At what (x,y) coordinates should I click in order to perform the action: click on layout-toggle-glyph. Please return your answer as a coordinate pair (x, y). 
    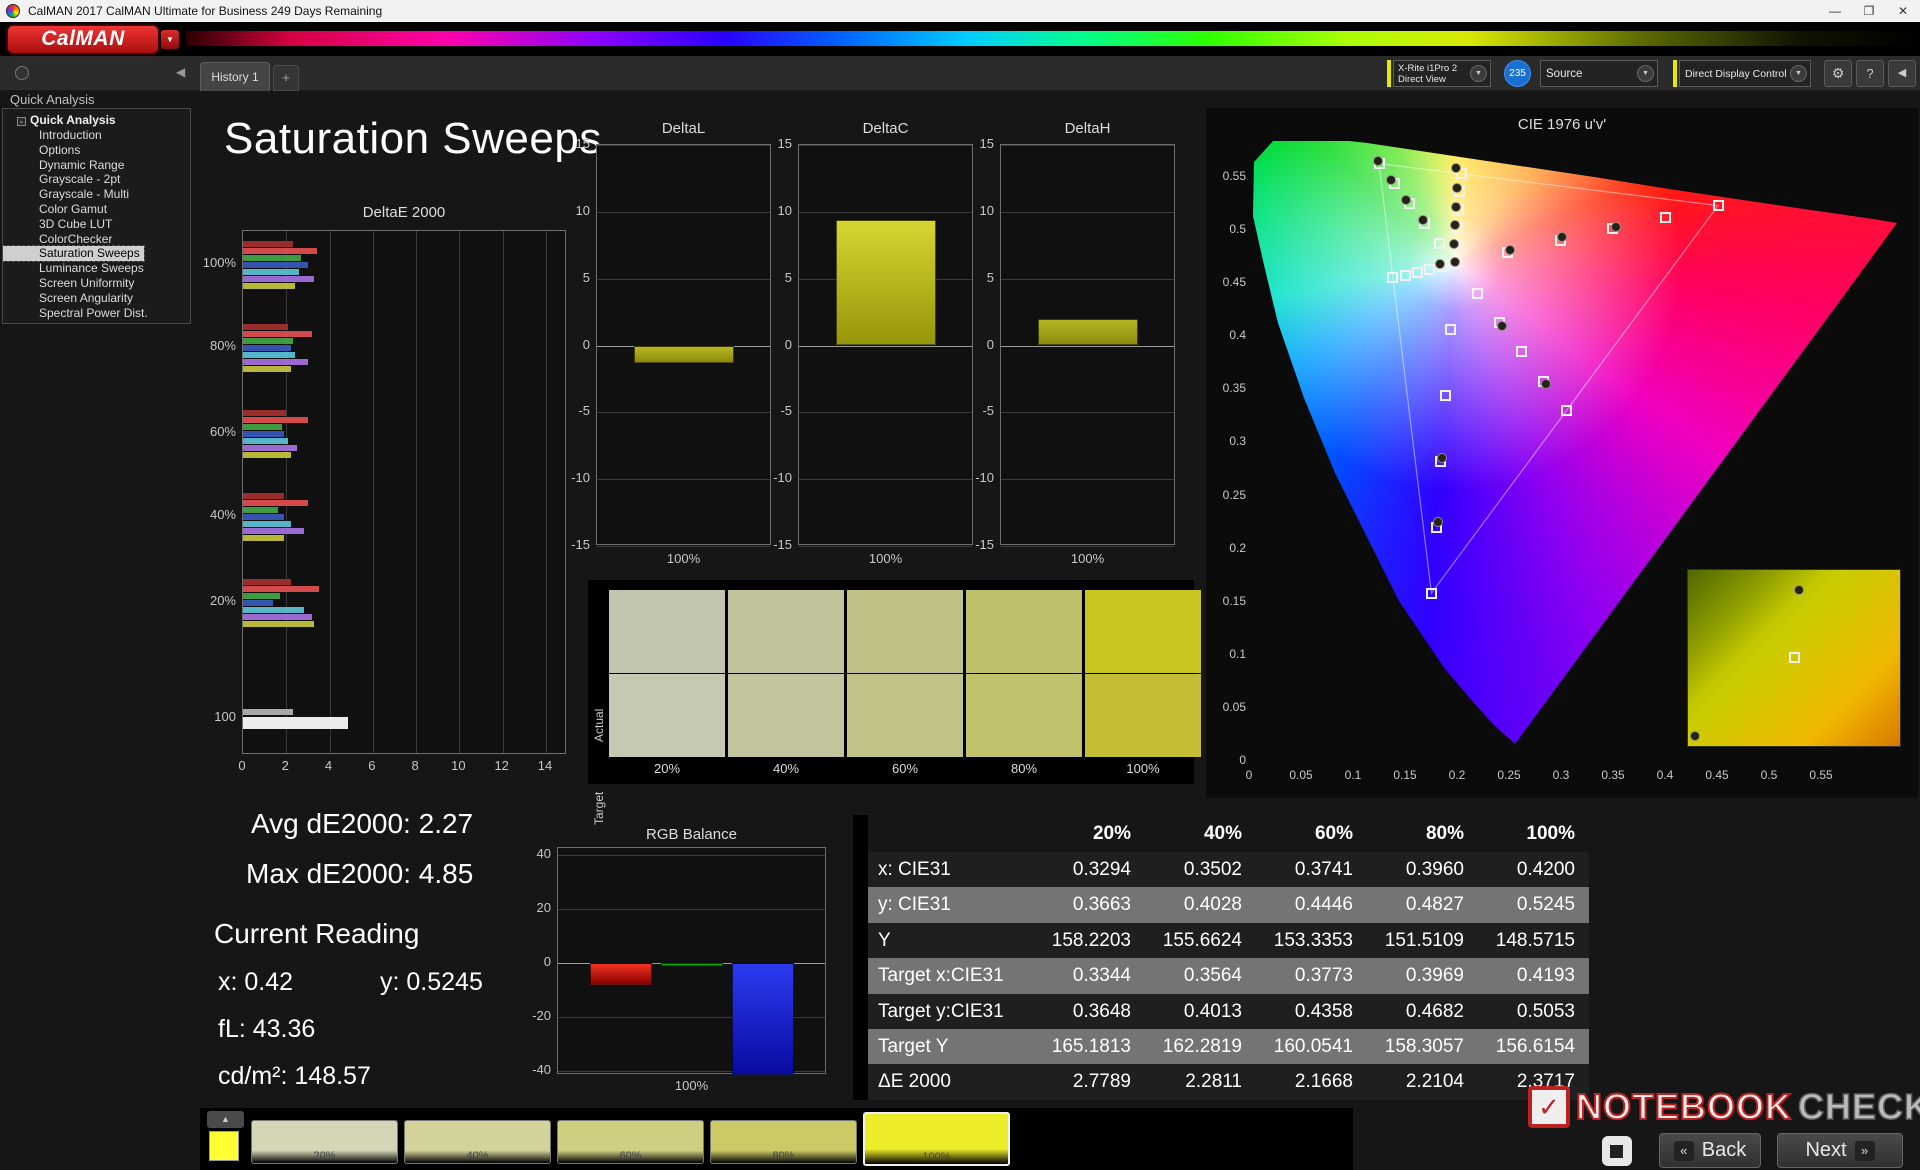
    Looking at the image, I should click on (1616, 1151).